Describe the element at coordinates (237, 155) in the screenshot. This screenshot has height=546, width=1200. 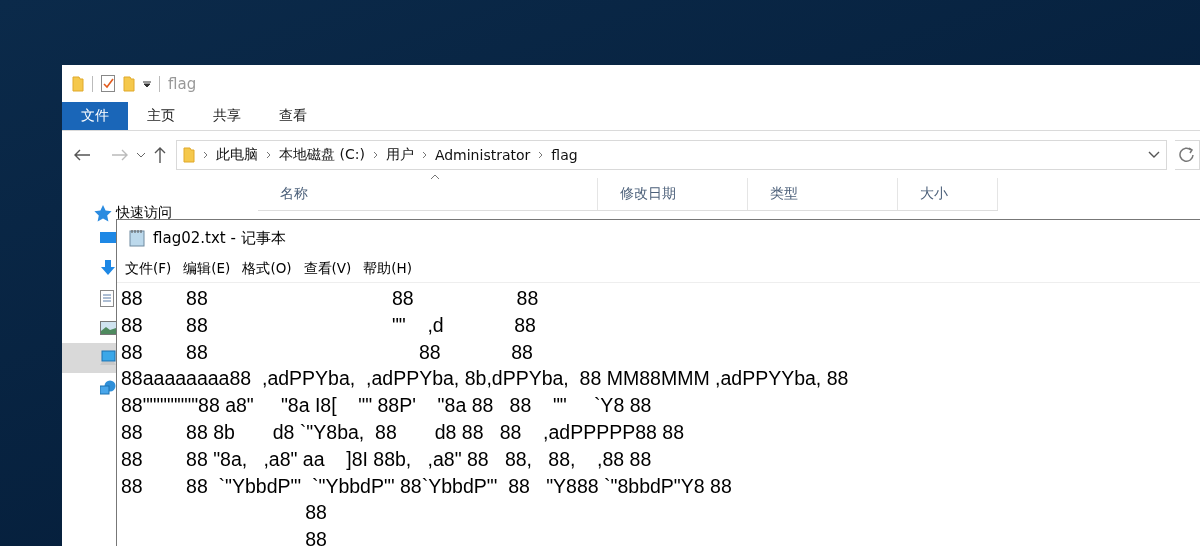
I see `breadcrumb: 此电脑` at that location.